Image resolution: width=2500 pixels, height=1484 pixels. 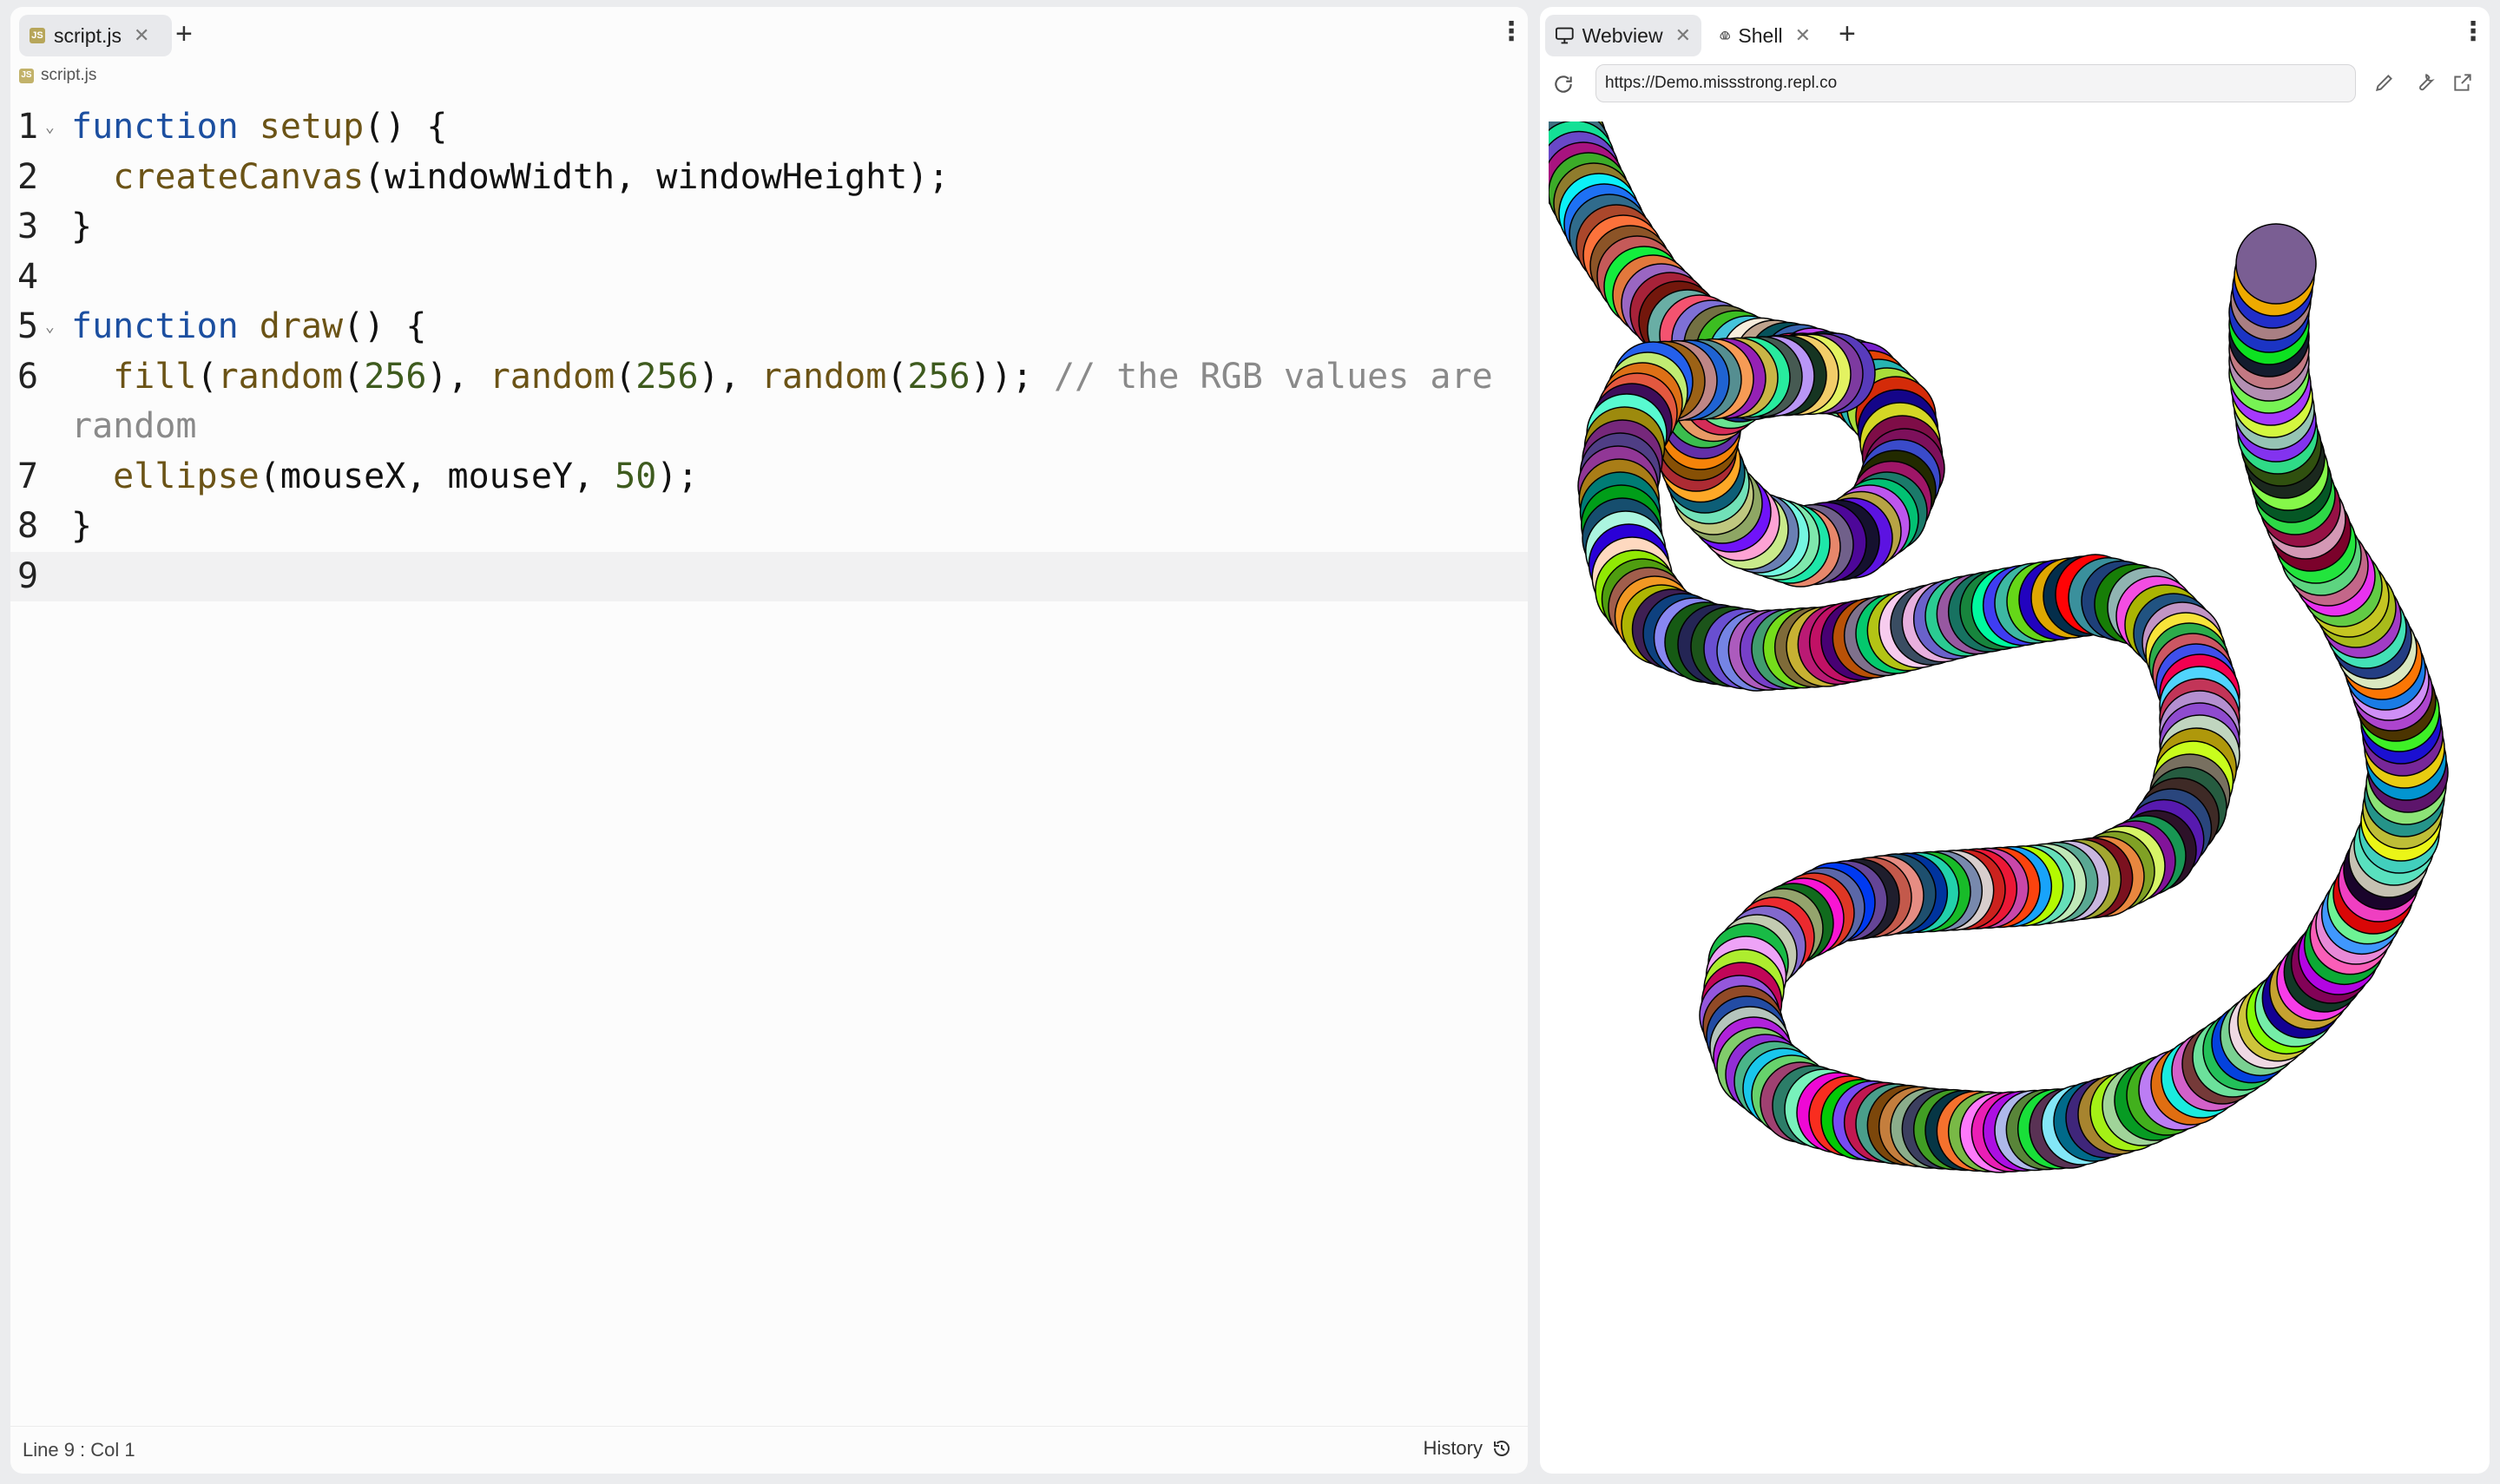 What do you see at coordinates (2276, 264) in the screenshot?
I see `trail-ellipse` at bounding box center [2276, 264].